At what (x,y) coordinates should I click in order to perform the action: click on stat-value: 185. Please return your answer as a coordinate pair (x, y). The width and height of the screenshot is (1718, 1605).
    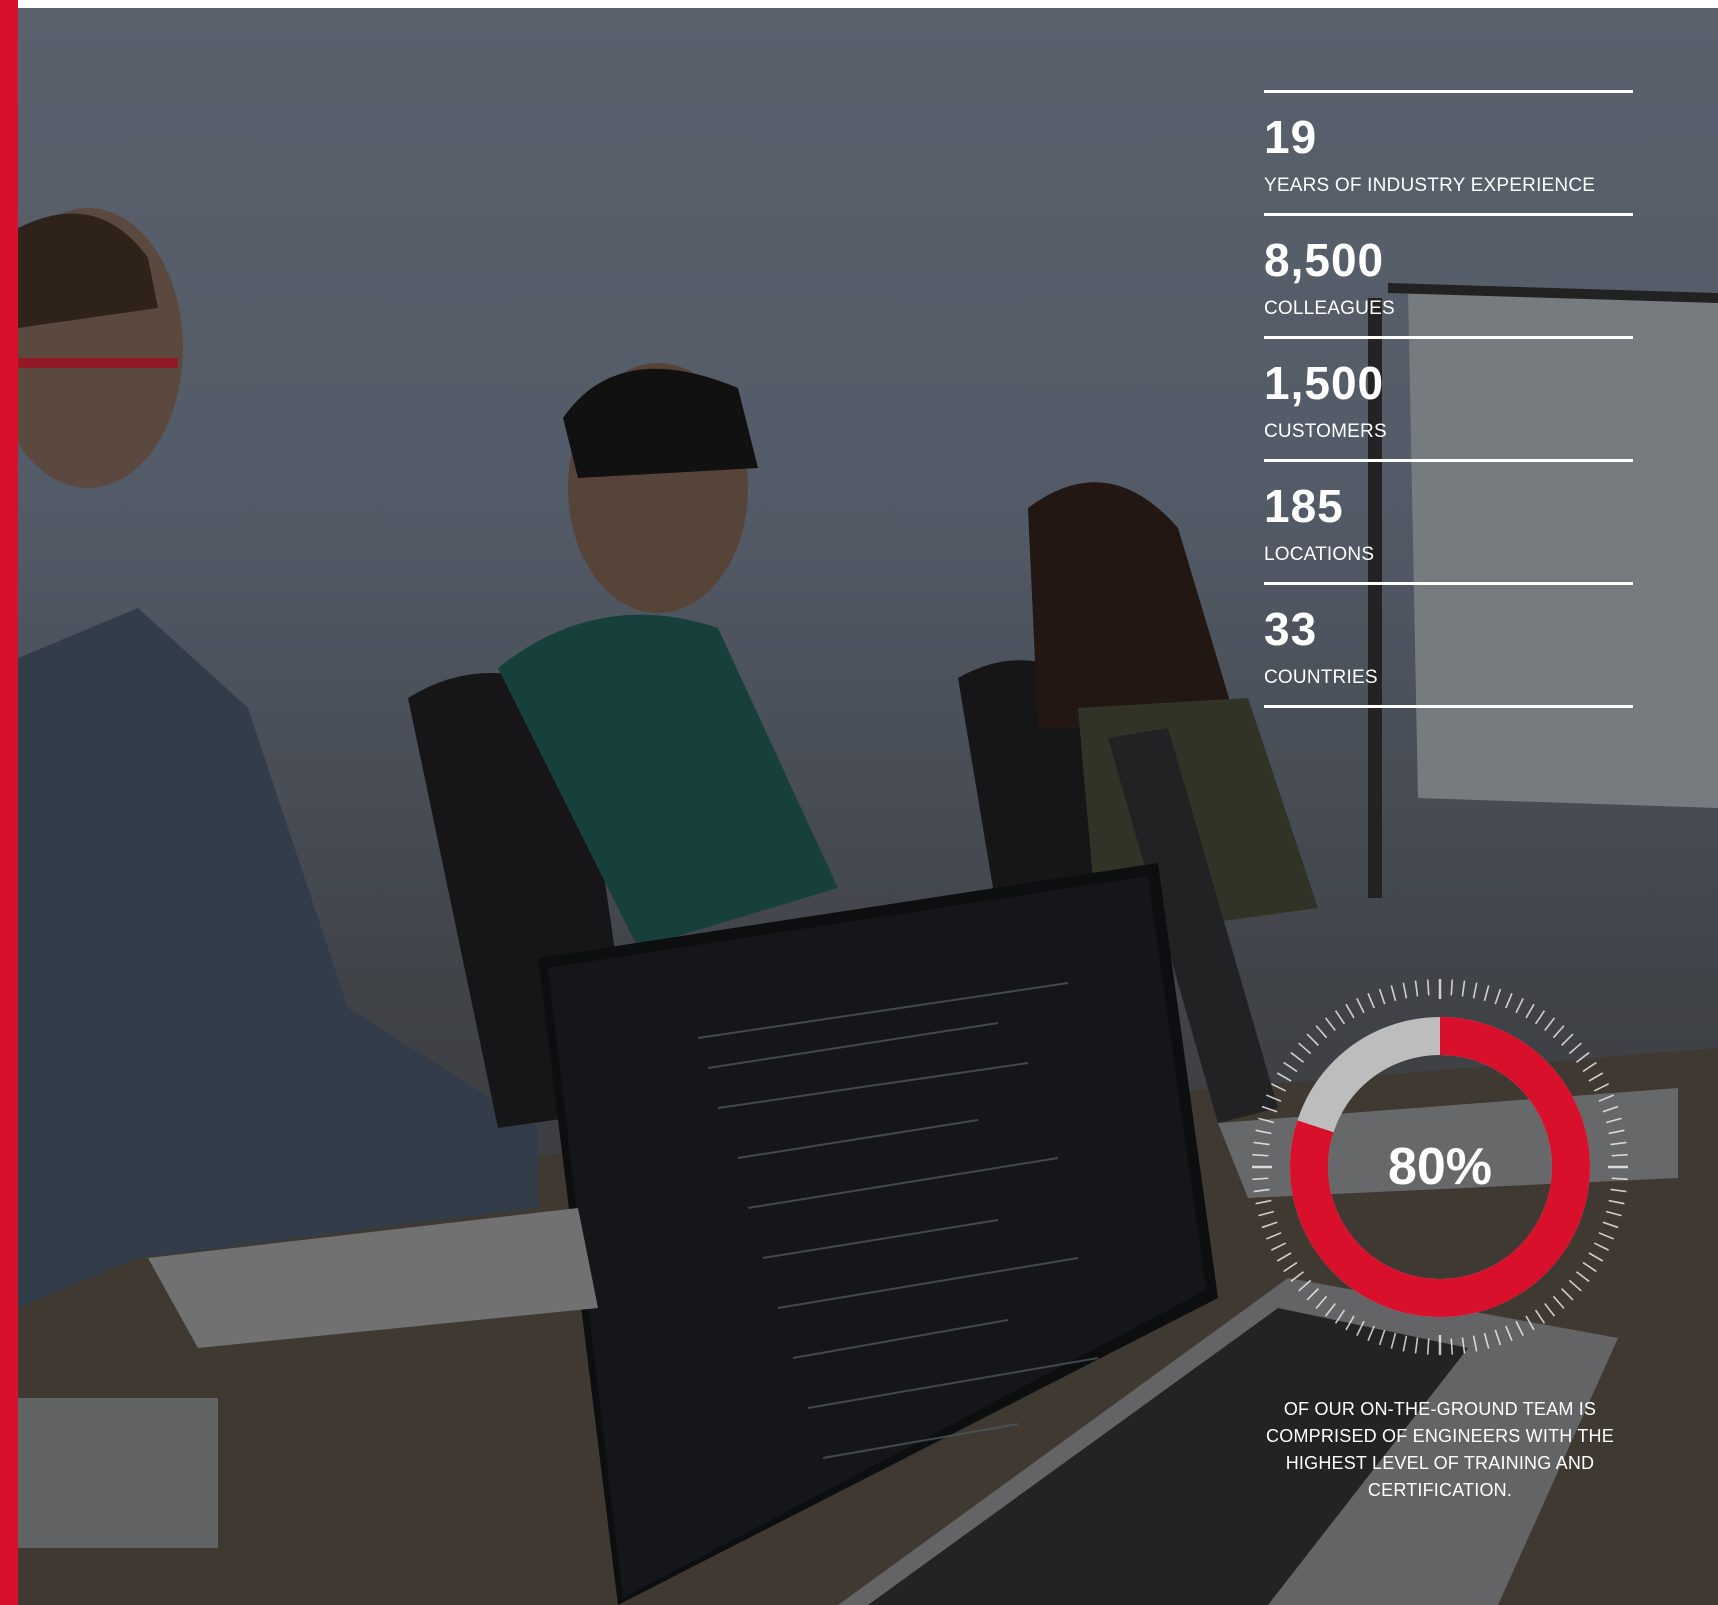
    Looking at the image, I should click on (1304, 506).